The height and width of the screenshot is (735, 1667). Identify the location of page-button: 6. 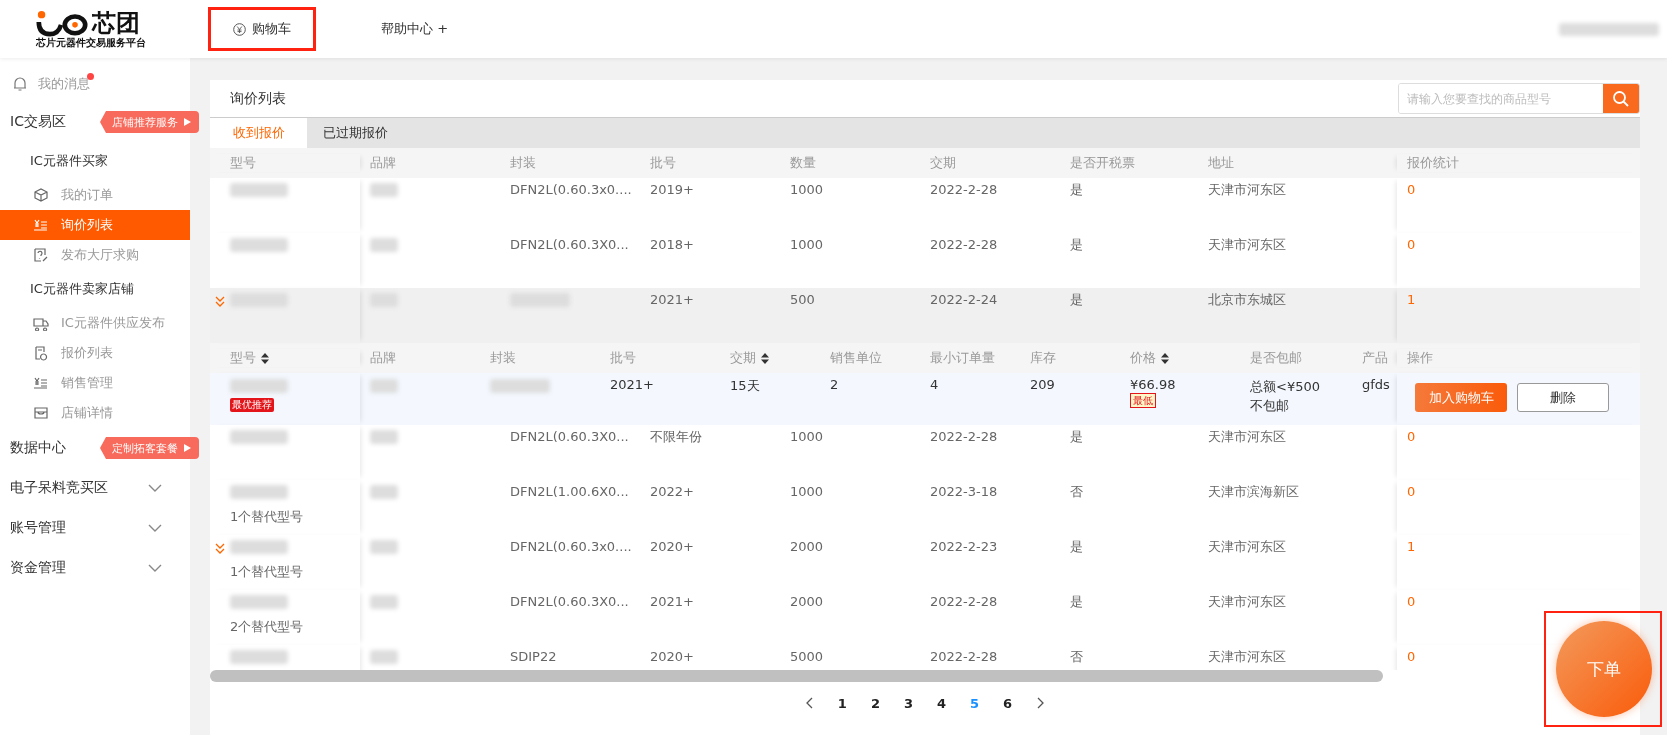
(1008, 703).